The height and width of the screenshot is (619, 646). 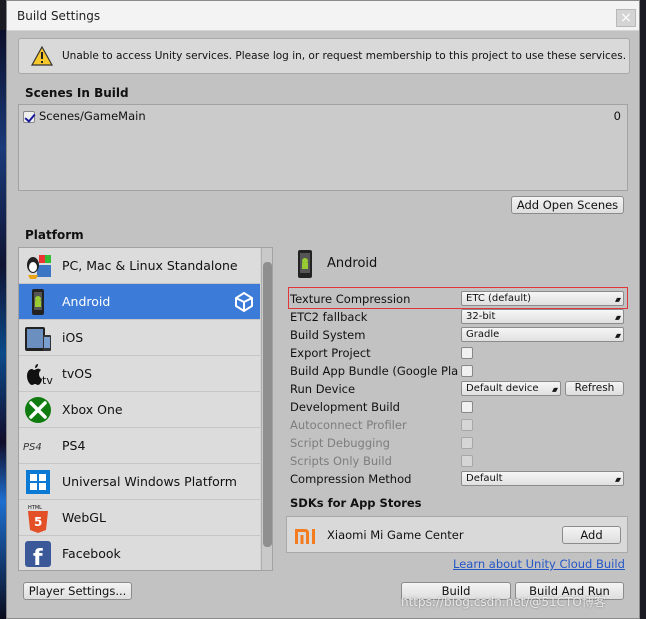 I want to click on facebook-icon: f, so click(x=38, y=555).